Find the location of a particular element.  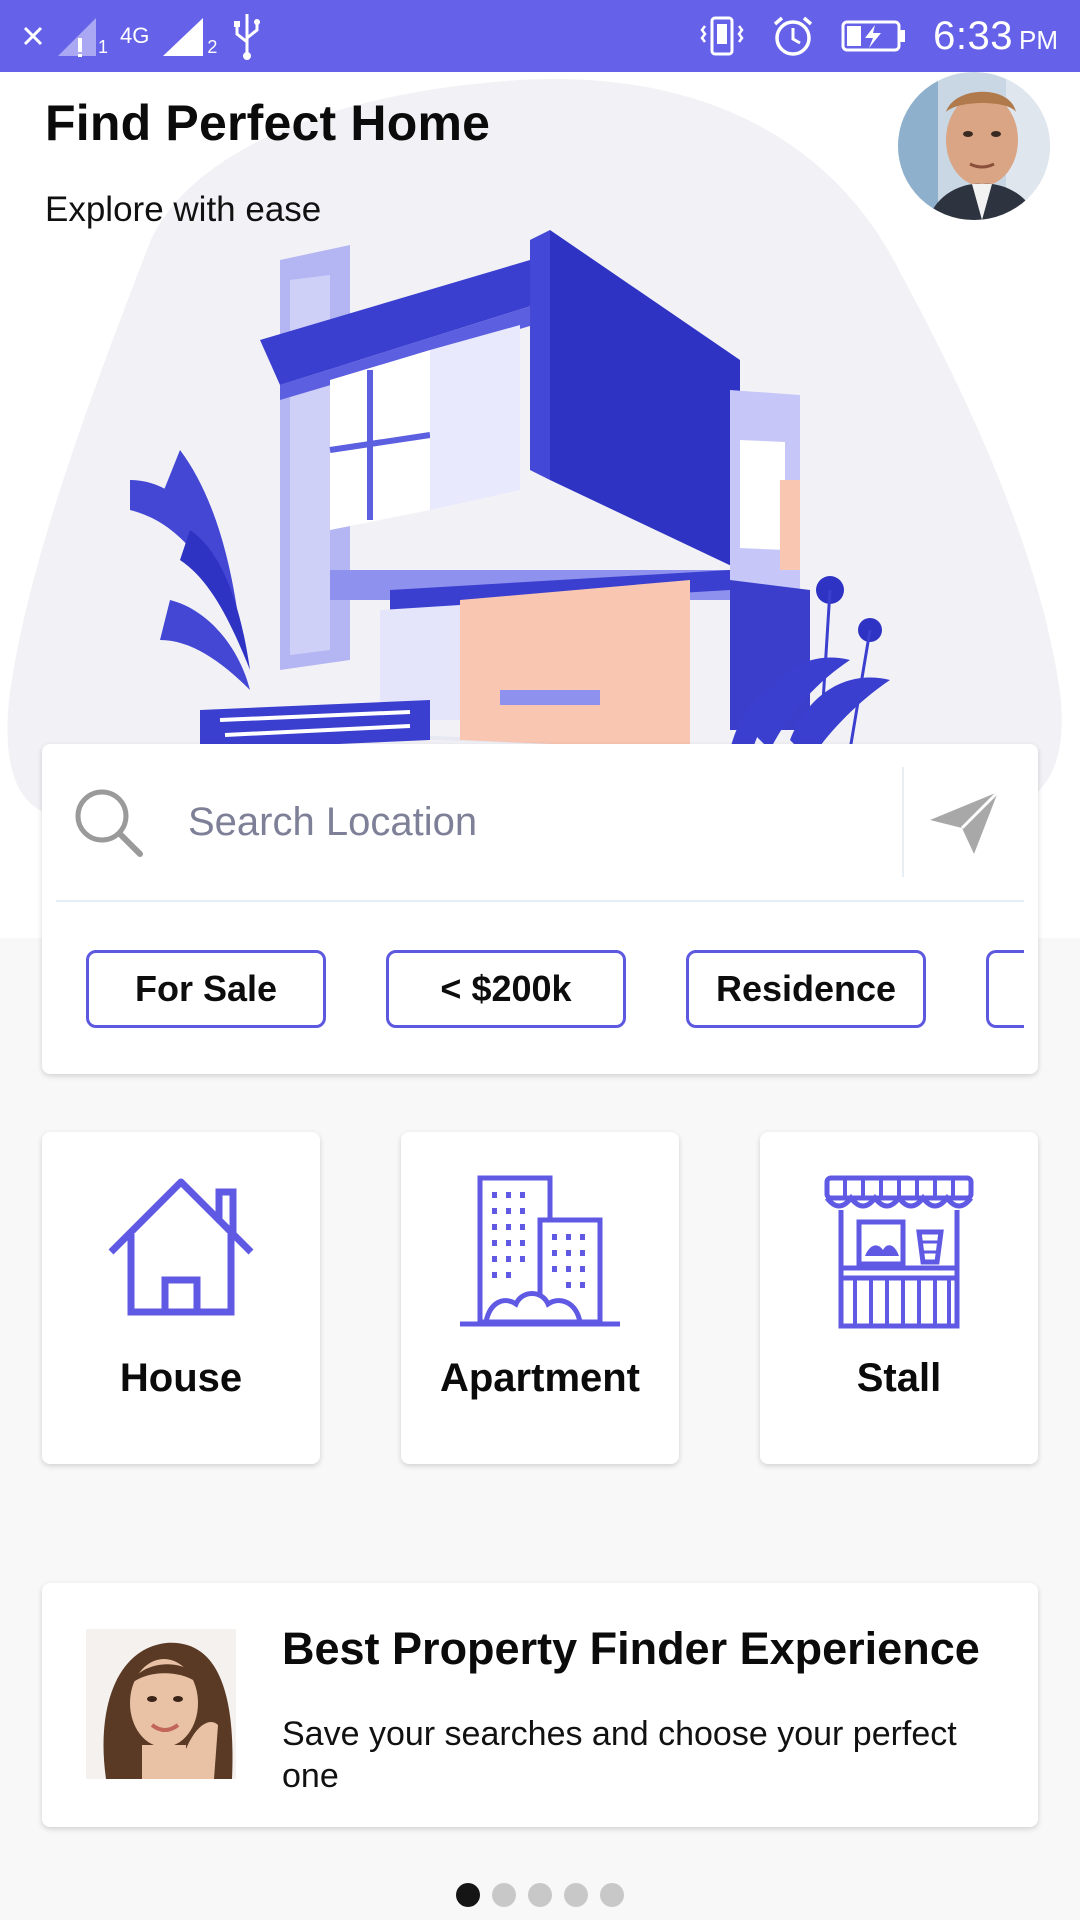

filter-chips: For Sale < $200k Residence is located at coordinates (555, 990).